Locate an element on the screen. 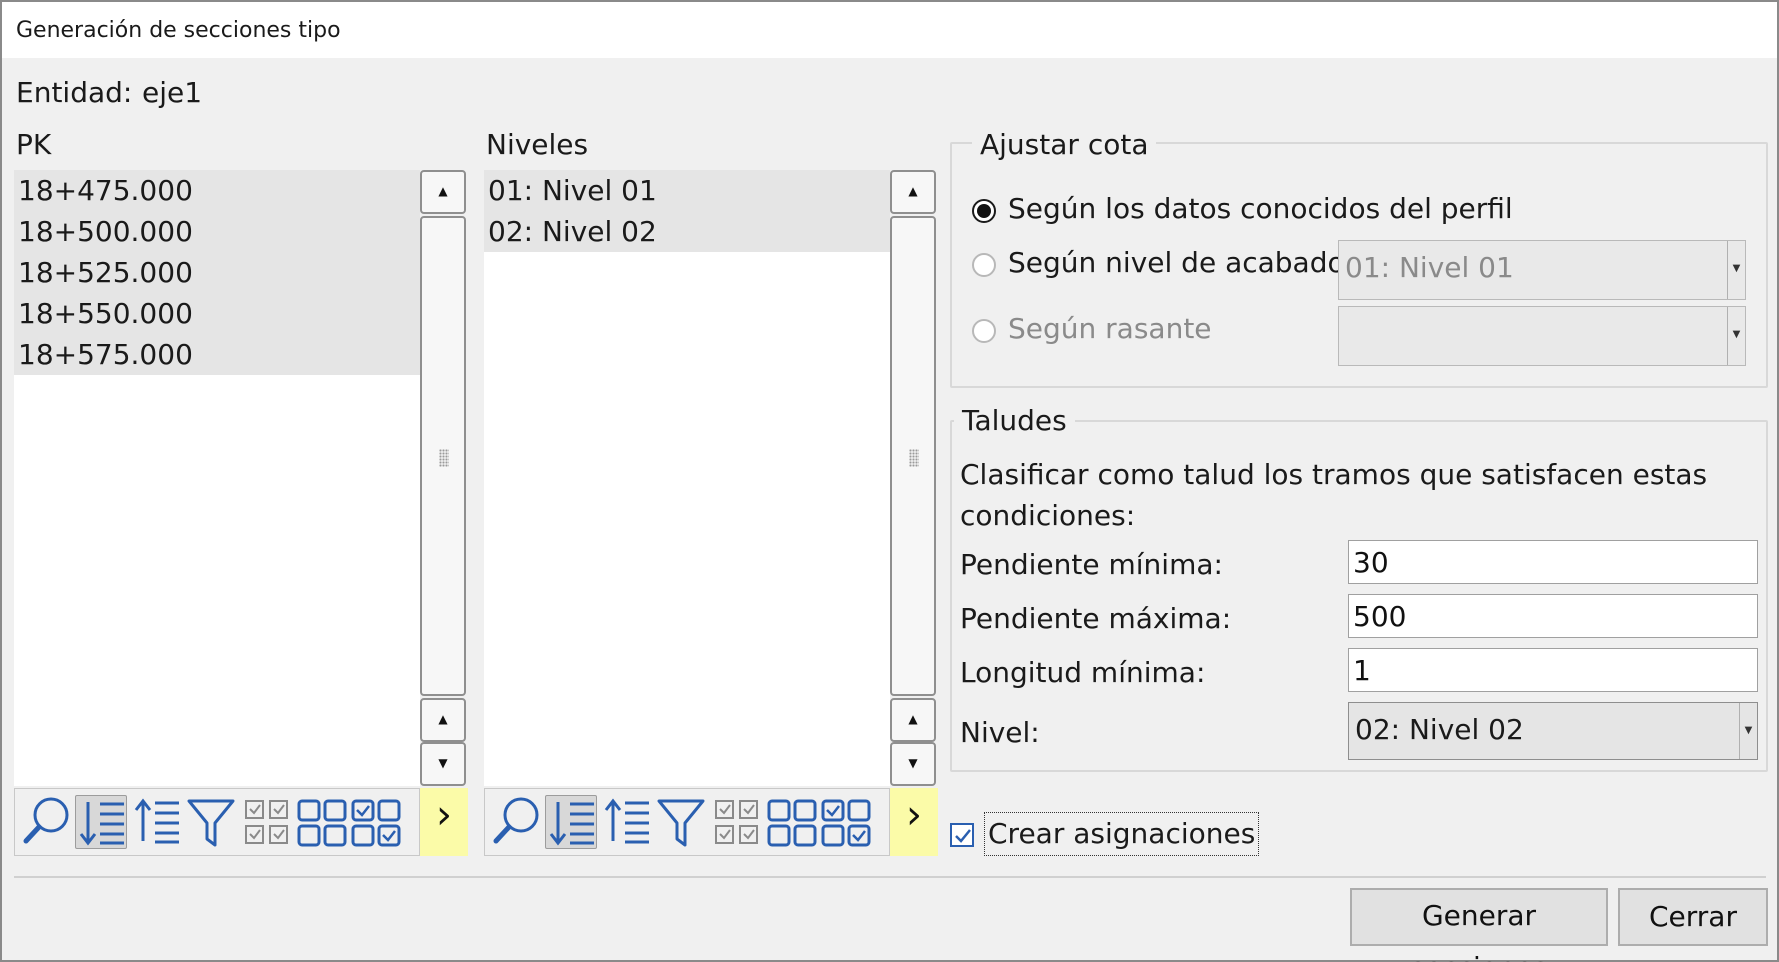  niveles-title: Niveles is located at coordinates (537, 144).